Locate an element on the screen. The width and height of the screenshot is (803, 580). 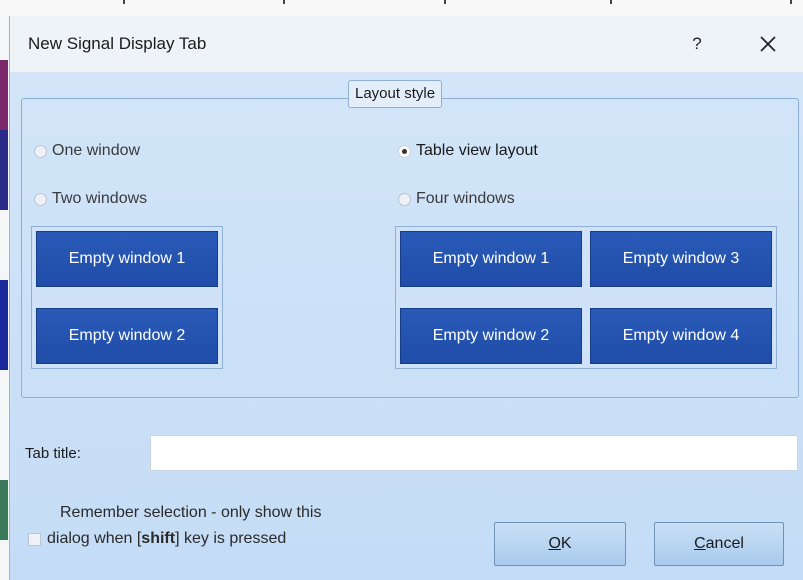
radio-label: Four windows is located at coordinates (465, 198).